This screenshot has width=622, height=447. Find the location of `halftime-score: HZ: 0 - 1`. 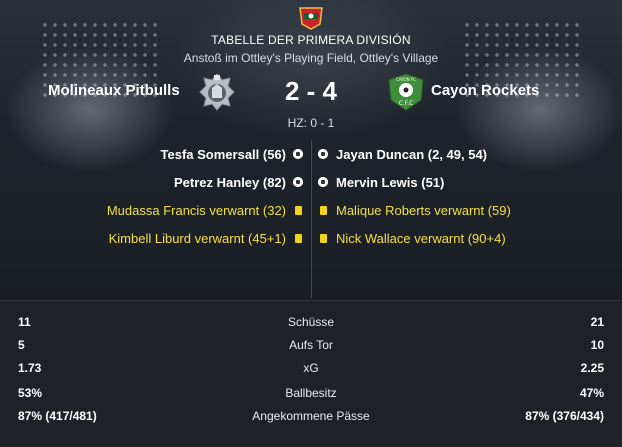

halftime-score: HZ: 0 - 1 is located at coordinates (311, 123).